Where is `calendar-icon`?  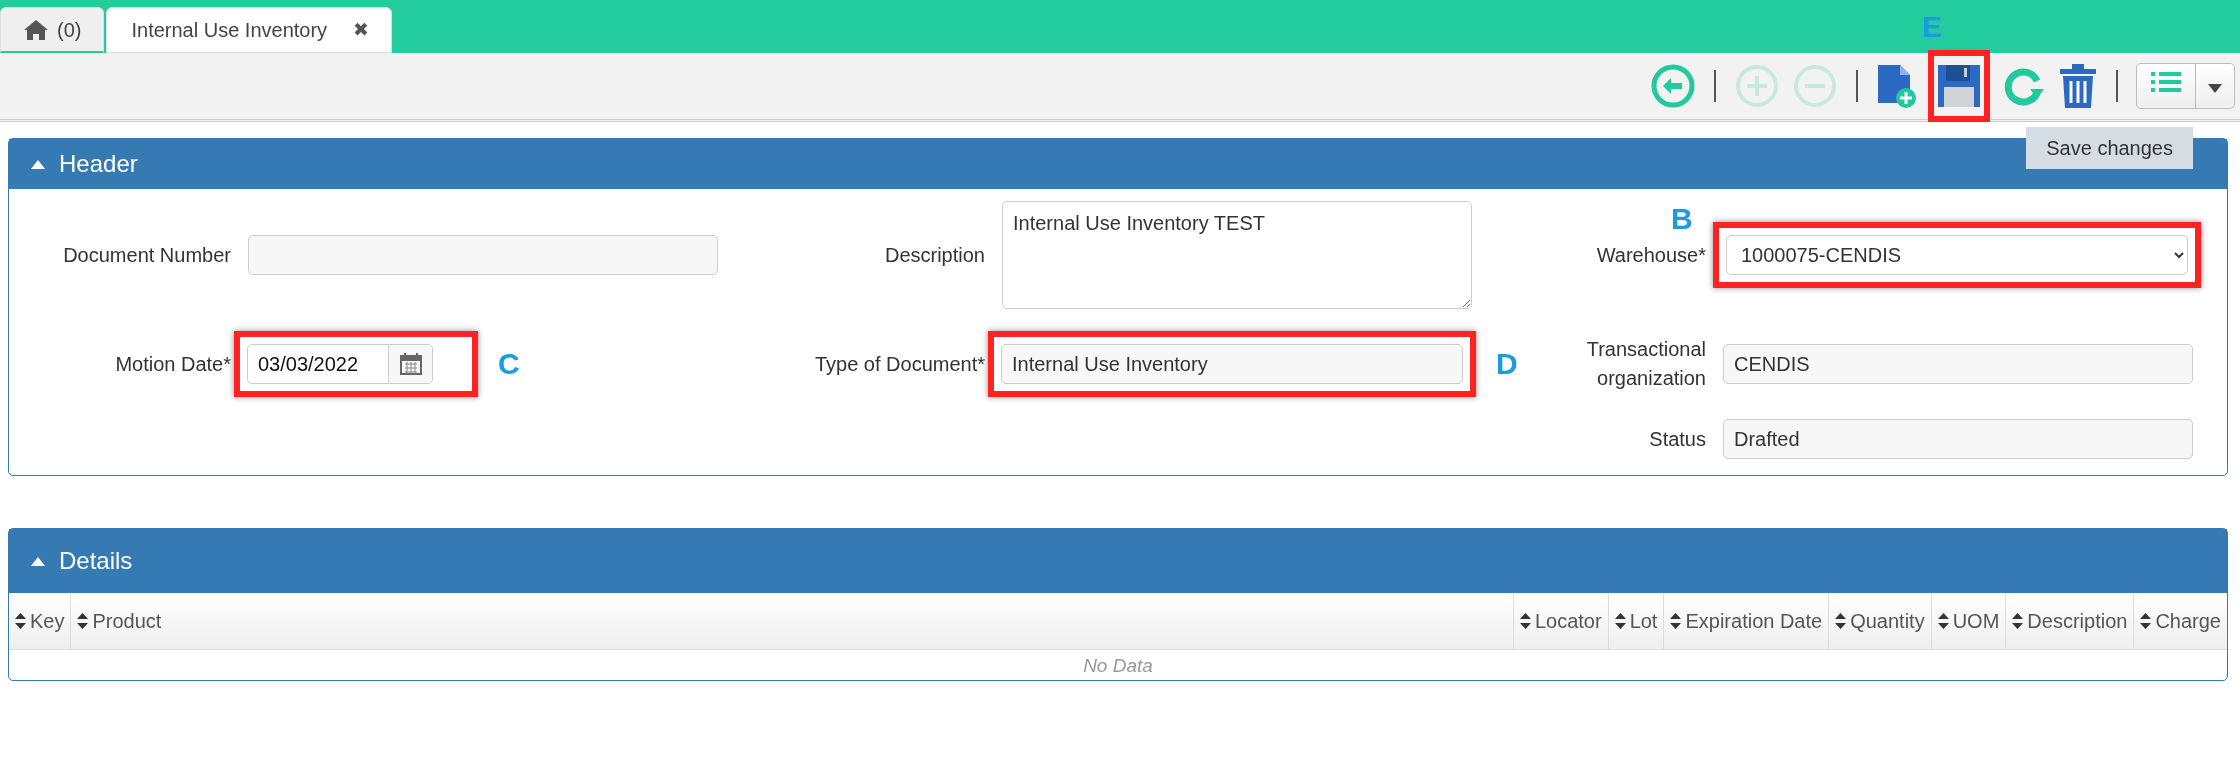
calendar-icon is located at coordinates (410, 364).